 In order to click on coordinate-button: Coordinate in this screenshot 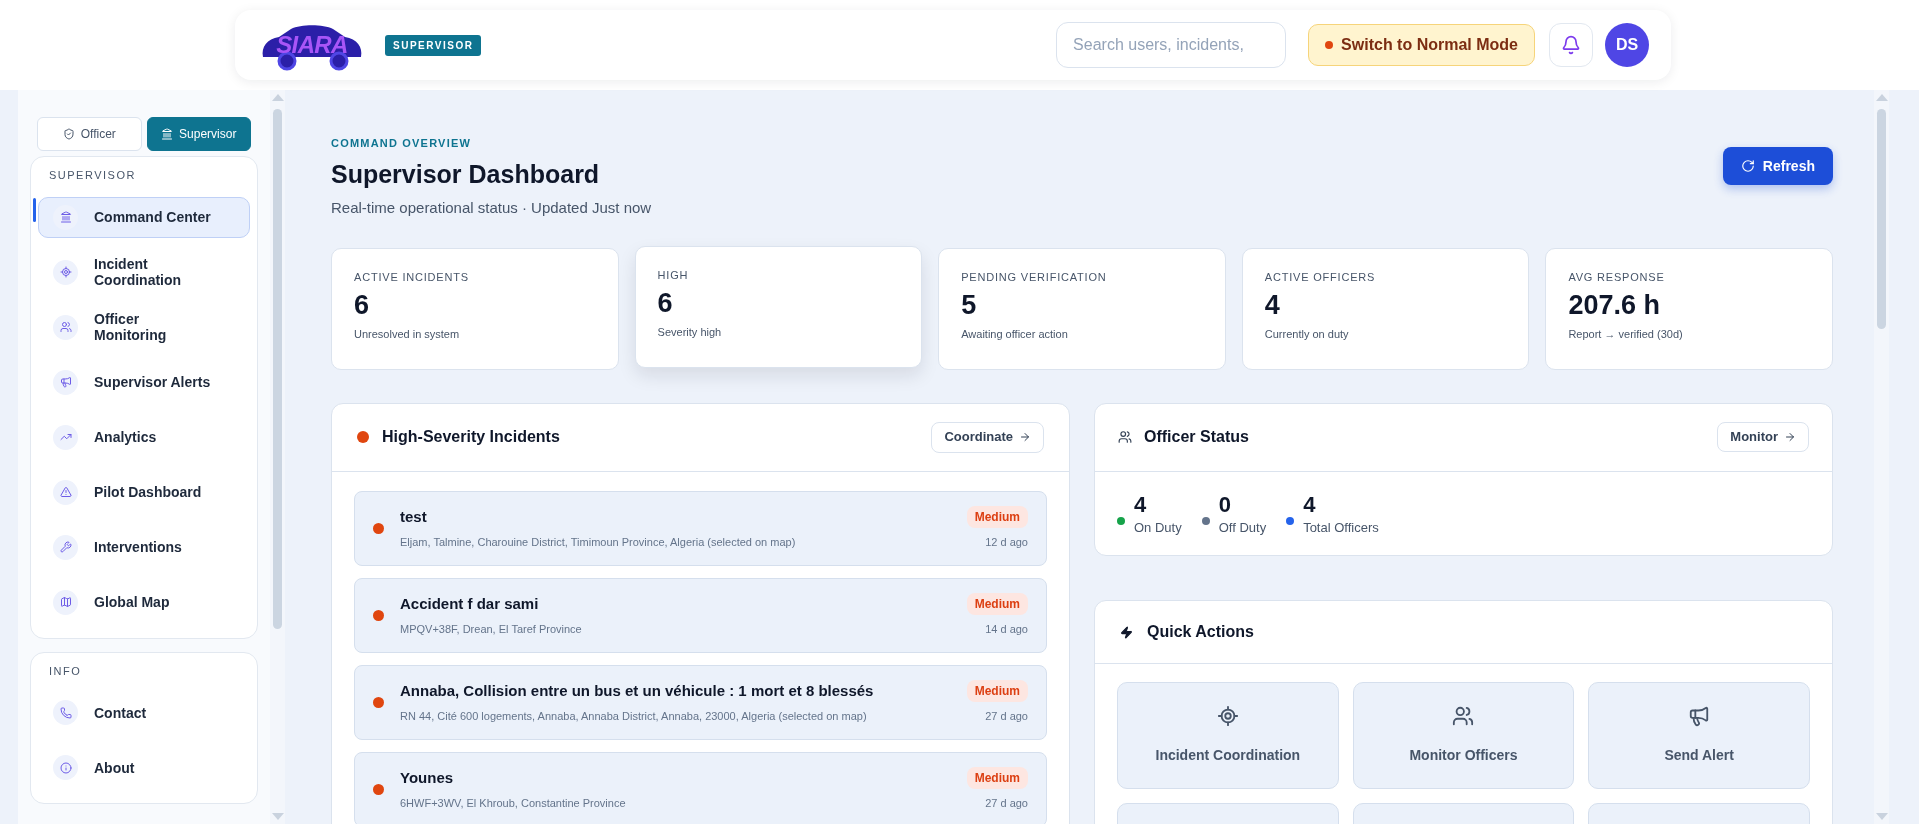, I will do `click(987, 437)`.